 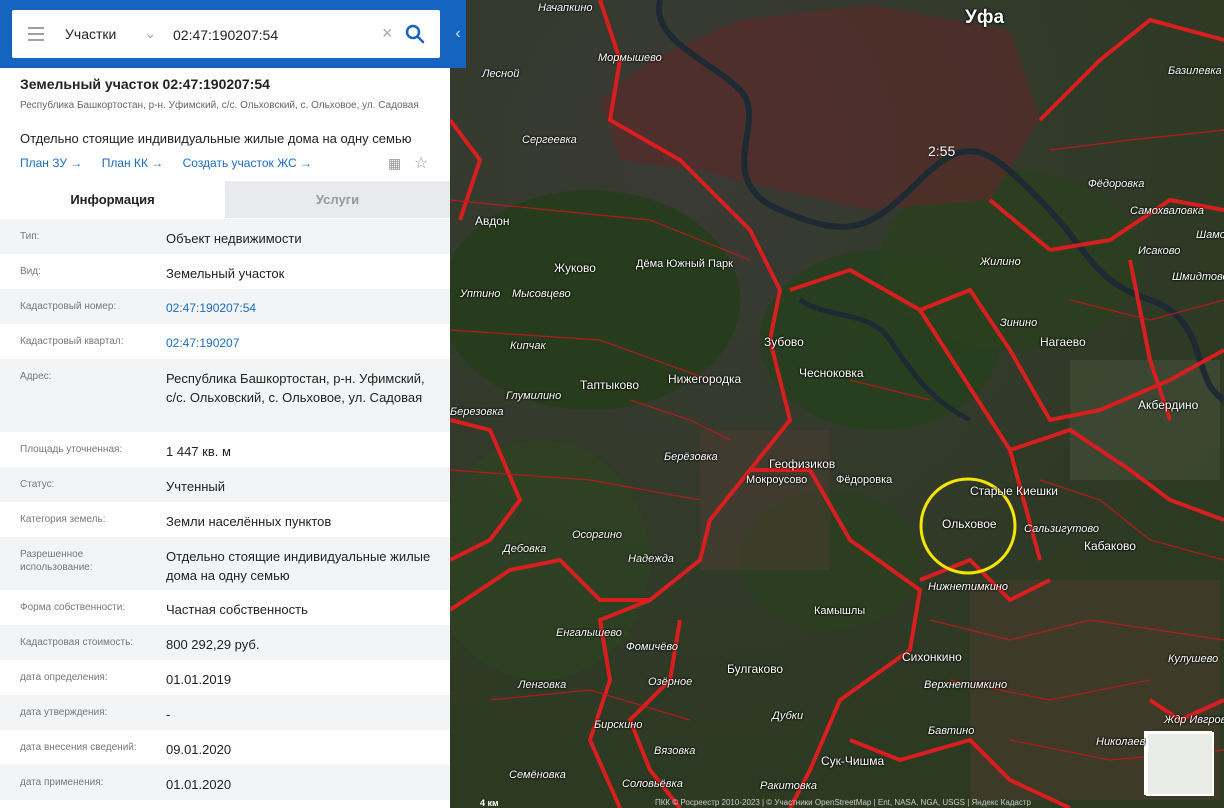 What do you see at coordinates (1014, 491) in the screenshot?
I see `map-place: Старые Киешки` at bounding box center [1014, 491].